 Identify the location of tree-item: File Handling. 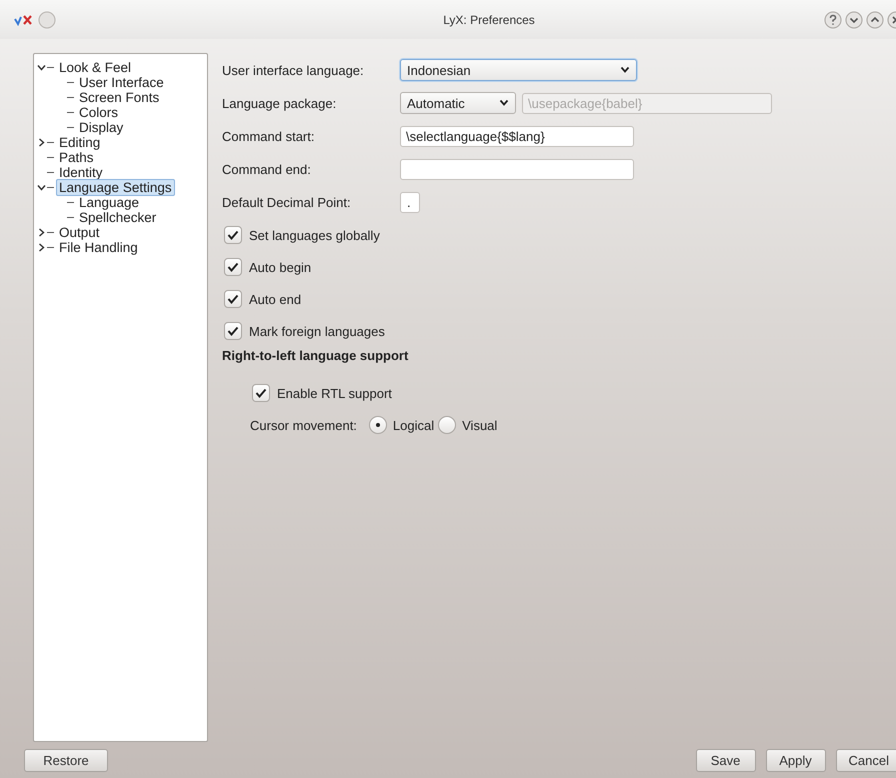
(98, 247).